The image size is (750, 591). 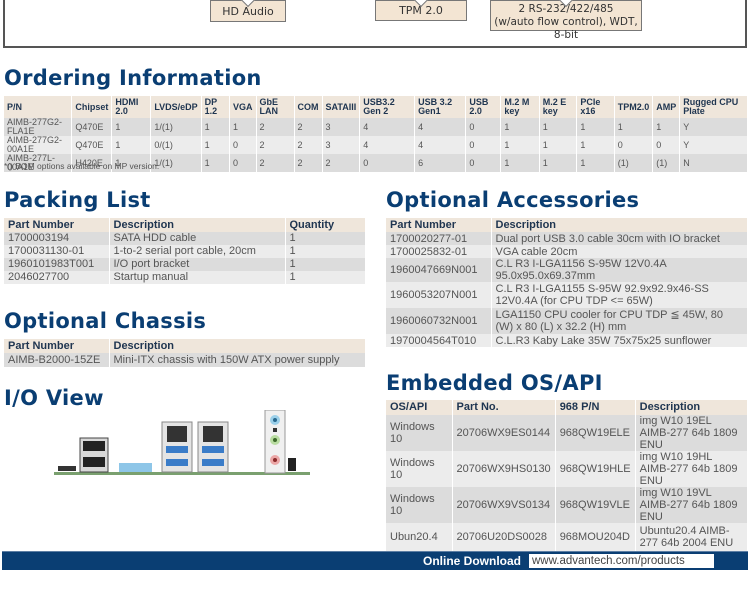 What do you see at coordinates (213, 447) in the screenshot?
I see `lan-usb-stack-2-icon` at bounding box center [213, 447].